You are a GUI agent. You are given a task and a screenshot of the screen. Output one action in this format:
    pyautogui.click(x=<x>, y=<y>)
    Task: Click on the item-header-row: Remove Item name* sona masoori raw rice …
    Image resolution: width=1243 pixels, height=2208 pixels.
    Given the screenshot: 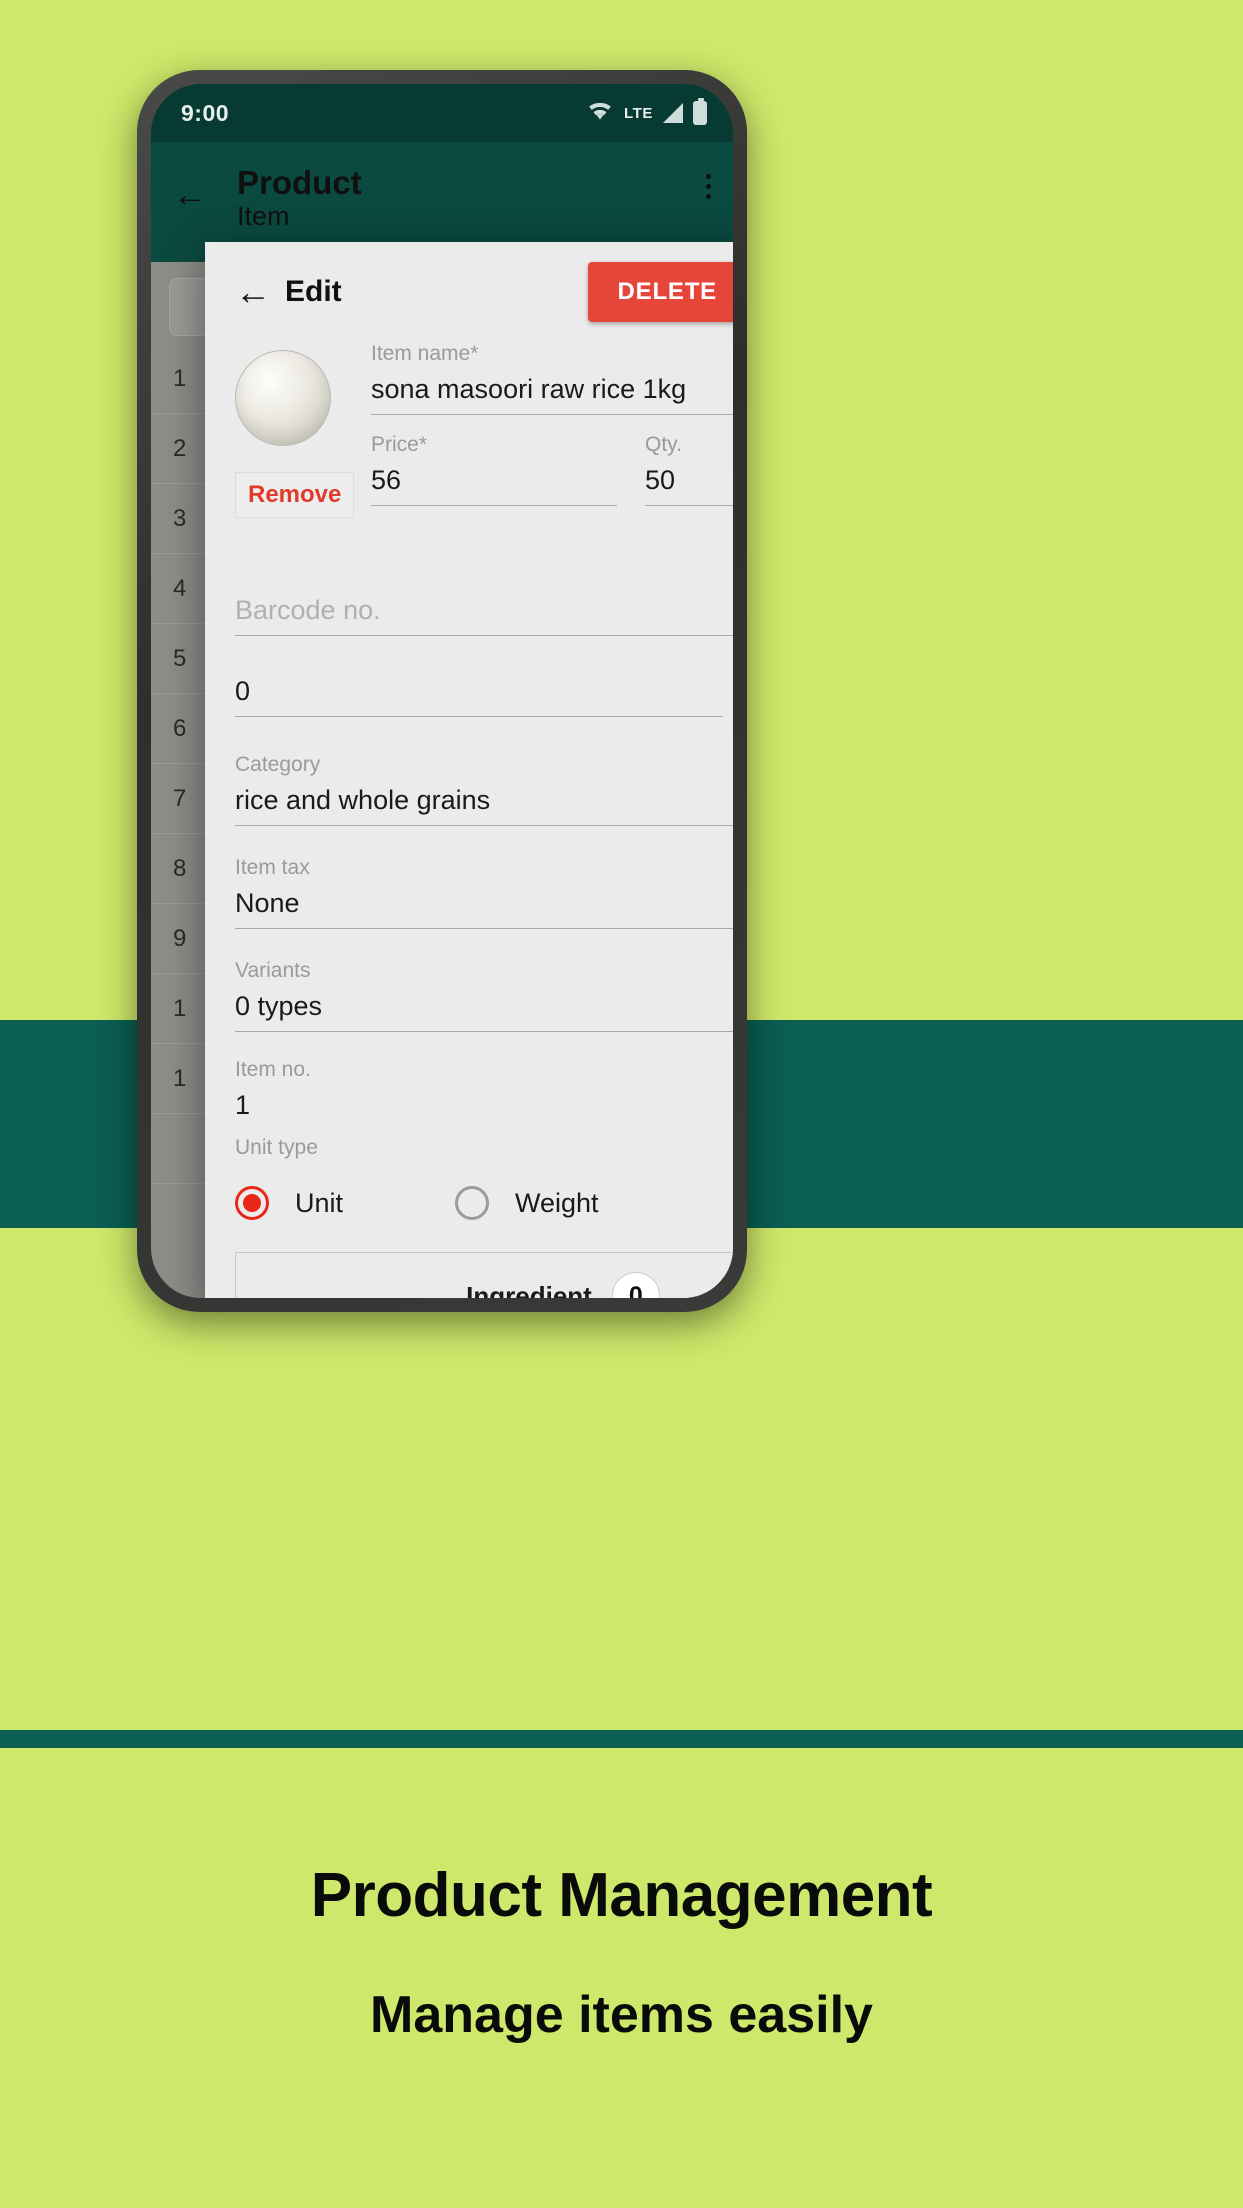 What is the action you would take?
    pyautogui.click(x=484, y=430)
    